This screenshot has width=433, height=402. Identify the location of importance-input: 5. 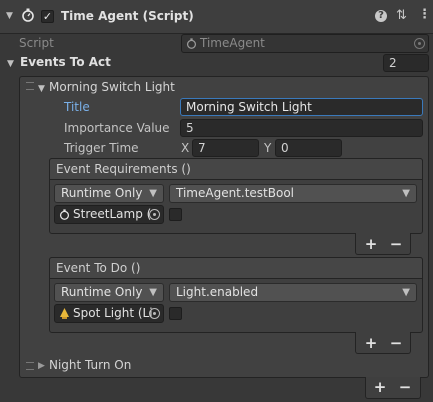
(301, 128).